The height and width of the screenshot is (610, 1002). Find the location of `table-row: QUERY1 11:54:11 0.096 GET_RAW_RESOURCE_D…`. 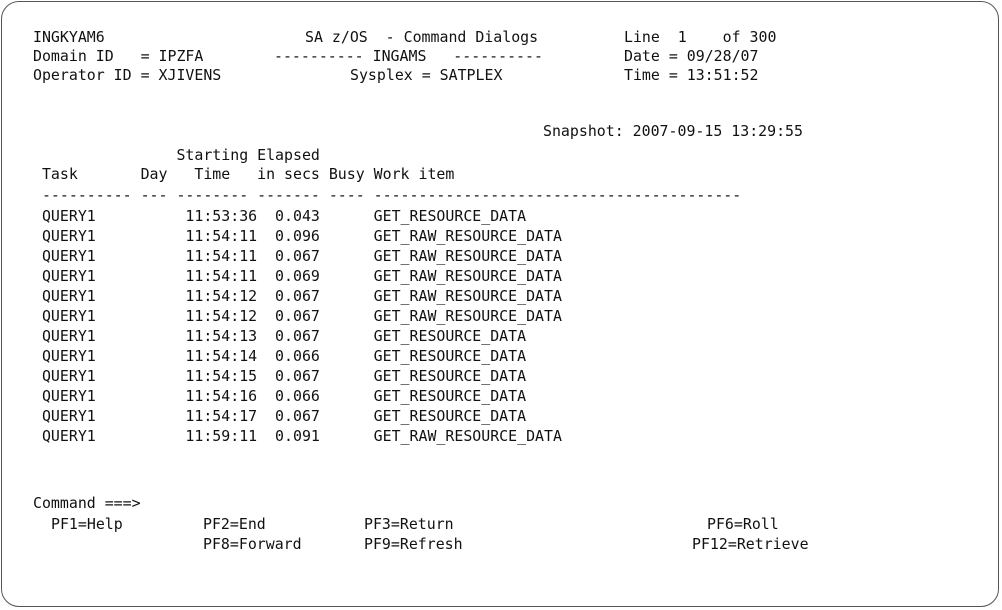

table-row: QUERY1 11:54:11 0.096 GET_RAW_RESOURCE_D… is located at coordinates (297, 236).